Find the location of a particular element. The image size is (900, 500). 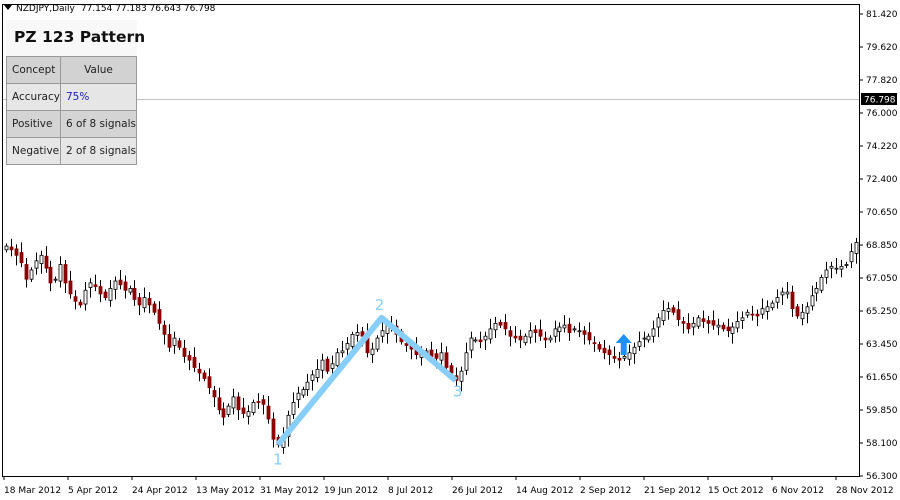

price-tick-label: 77.820 is located at coordinates (882, 81).